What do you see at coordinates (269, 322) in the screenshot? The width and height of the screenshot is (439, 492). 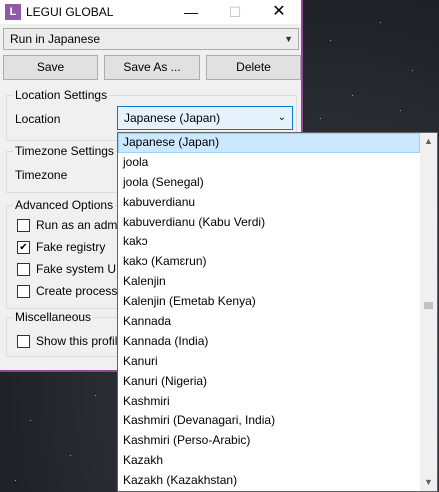 I see `dropdown-item: Kannada` at bounding box center [269, 322].